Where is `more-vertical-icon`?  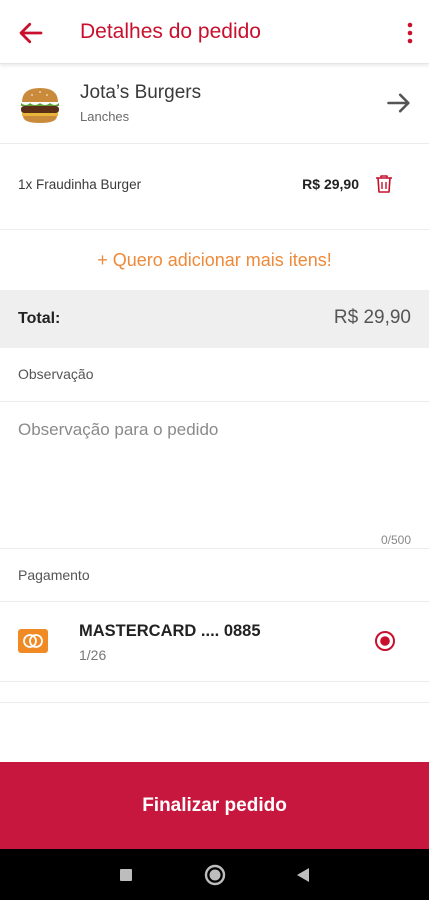 more-vertical-icon is located at coordinates (410, 33).